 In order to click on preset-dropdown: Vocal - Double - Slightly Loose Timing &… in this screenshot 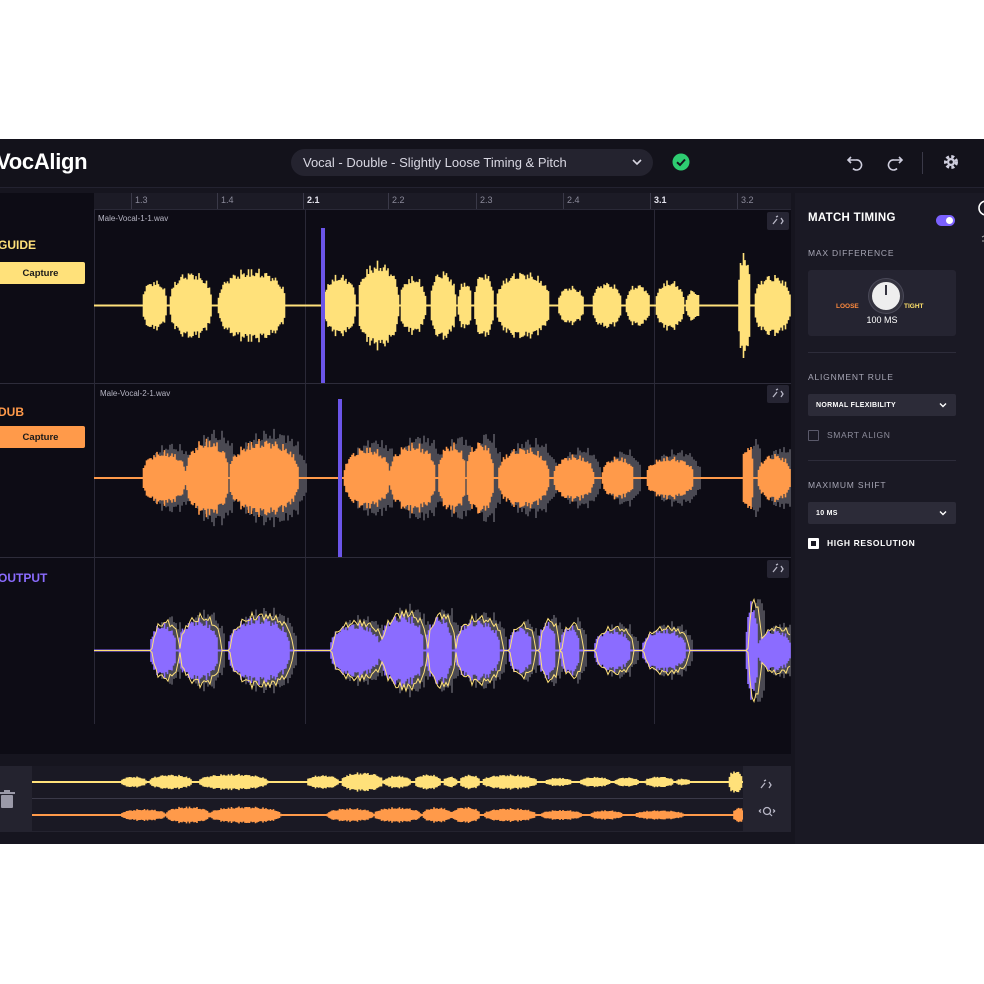, I will do `click(472, 162)`.